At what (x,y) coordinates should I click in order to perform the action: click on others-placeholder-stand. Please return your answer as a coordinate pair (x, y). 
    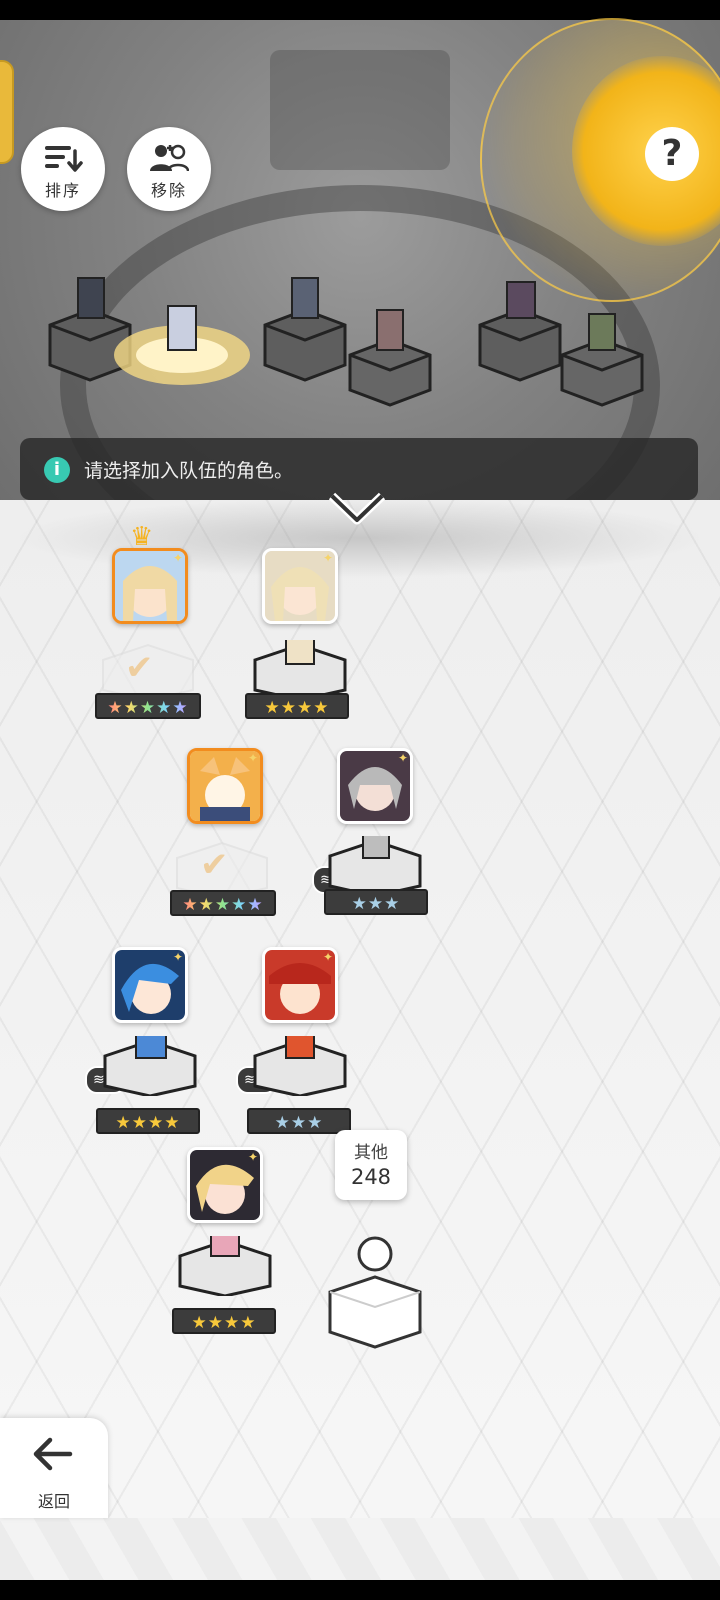
    Looking at the image, I should click on (375, 1292).